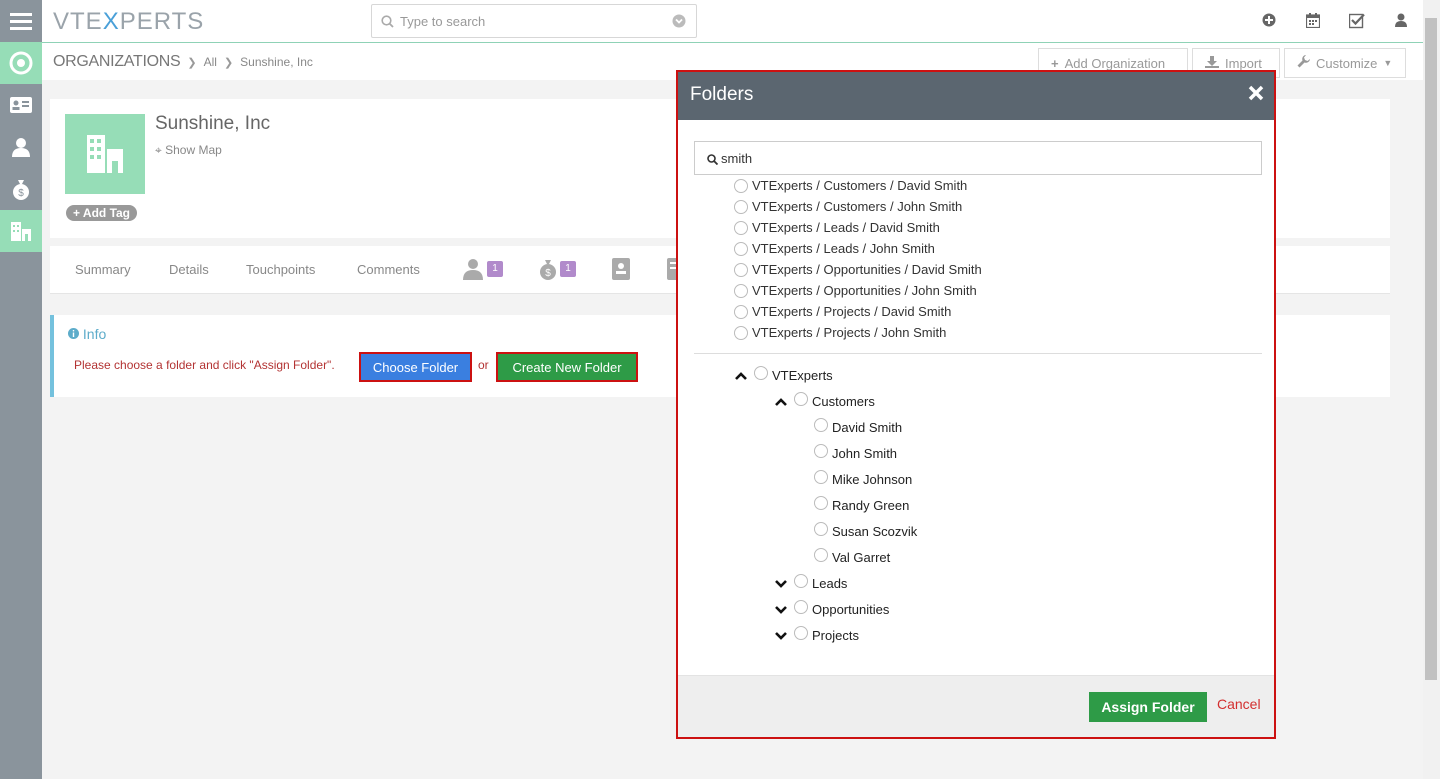 This screenshot has width=1440, height=779. Describe the element at coordinates (557, 269) in the screenshot. I see `tab-deals: $ 1` at that location.